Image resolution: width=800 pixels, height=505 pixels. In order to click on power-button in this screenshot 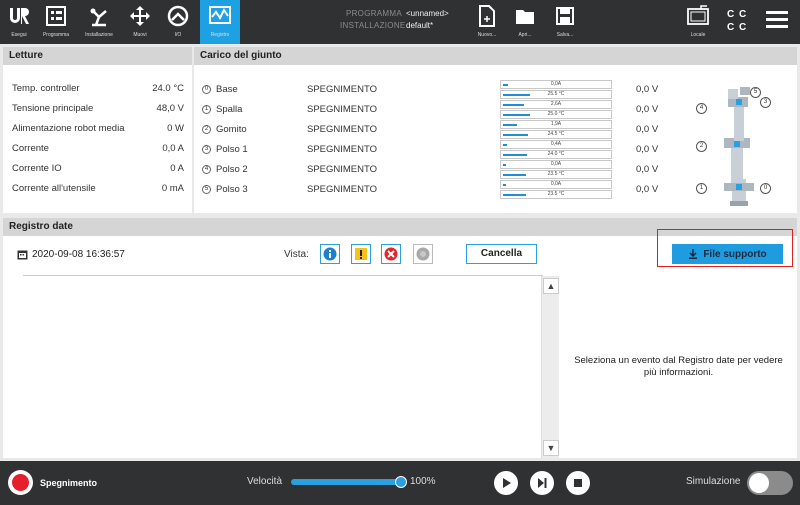, I will do `click(20, 482)`.